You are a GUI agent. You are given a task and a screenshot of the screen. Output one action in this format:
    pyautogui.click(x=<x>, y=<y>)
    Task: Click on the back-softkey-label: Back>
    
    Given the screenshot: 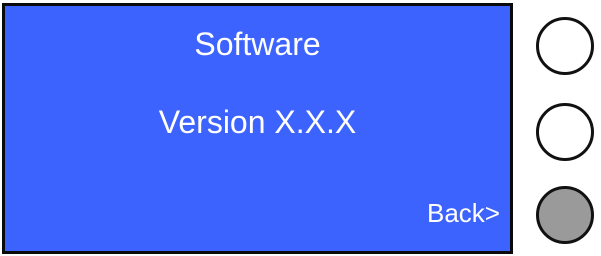 What is the action you would take?
    pyautogui.click(x=463, y=213)
    